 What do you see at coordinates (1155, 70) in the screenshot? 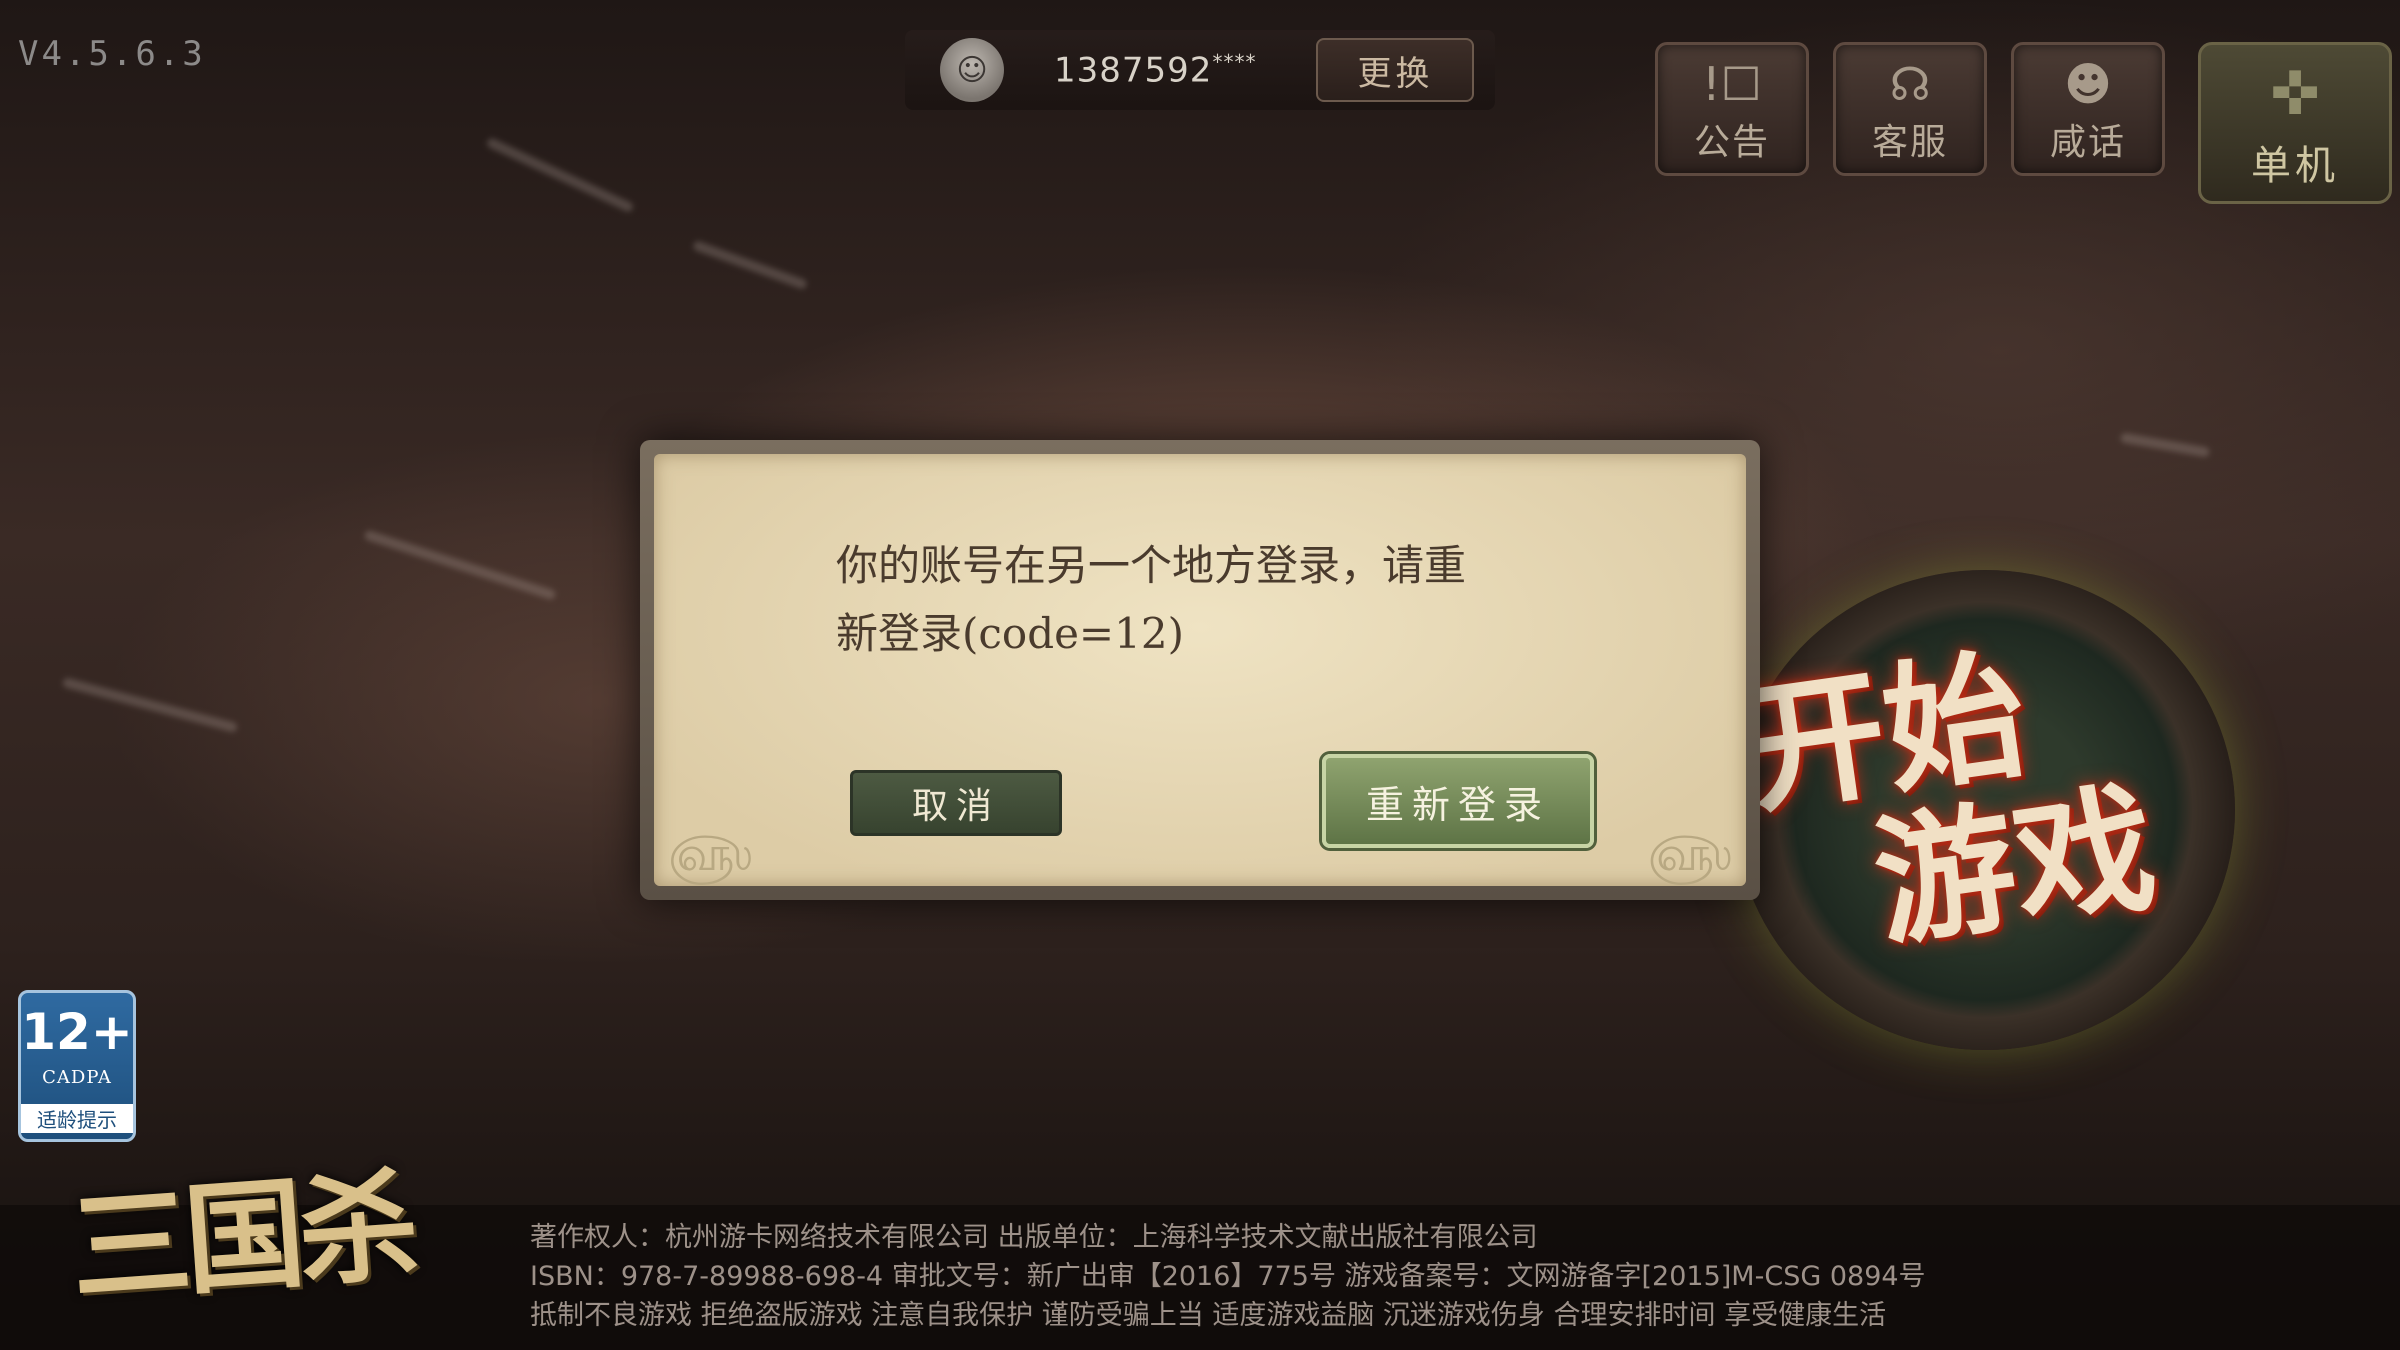
I see `account-id: 1387592****` at bounding box center [1155, 70].